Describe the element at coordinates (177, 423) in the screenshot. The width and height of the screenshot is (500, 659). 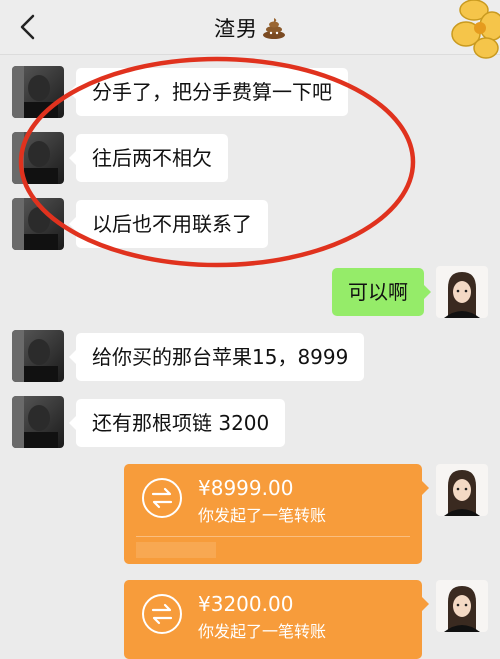
I see `message-bubble: 还有那根项链 3200` at that location.